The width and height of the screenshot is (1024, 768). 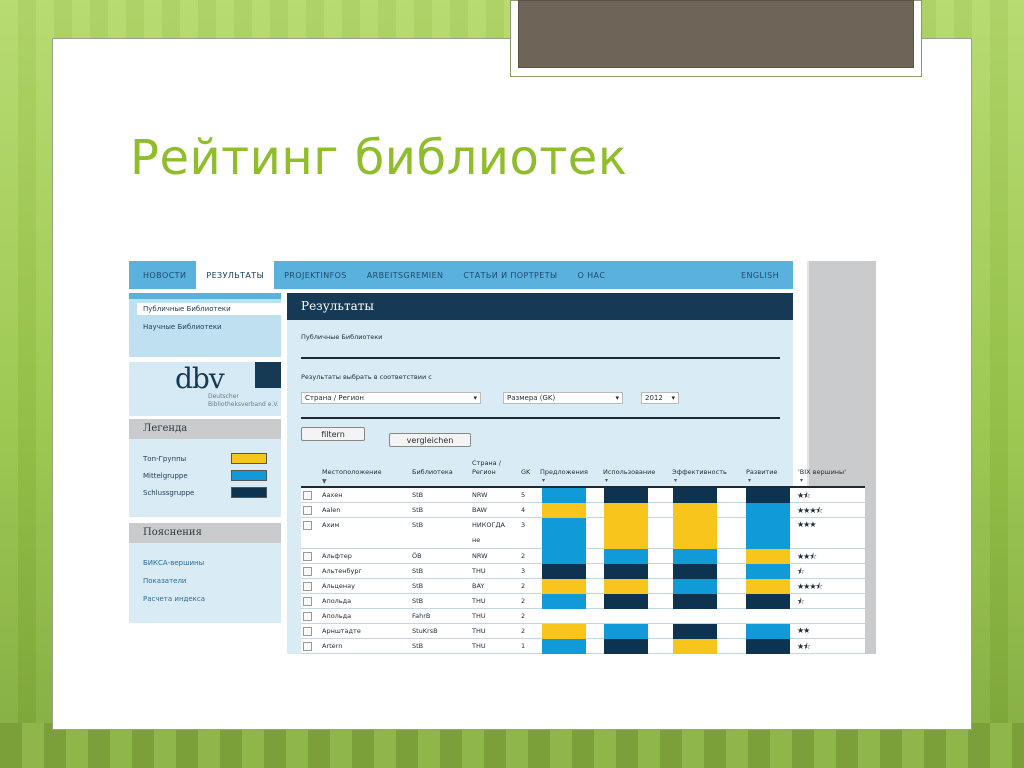 I want to click on table-row: Альценау StB BAY 2 ★★★⯪, so click(x=583, y=586).